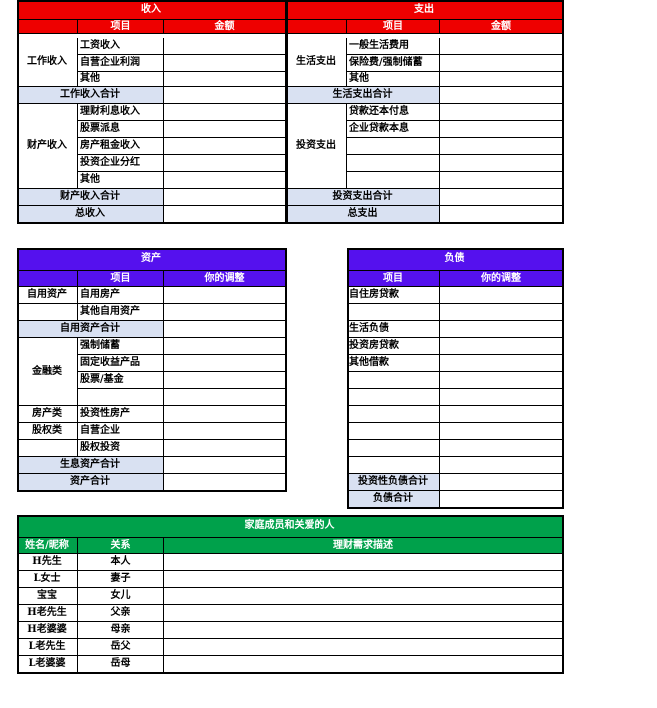 The height and width of the screenshot is (708, 657). Describe the element at coordinates (121, 163) in the screenshot. I see `income-item: 投资企业分红` at that location.